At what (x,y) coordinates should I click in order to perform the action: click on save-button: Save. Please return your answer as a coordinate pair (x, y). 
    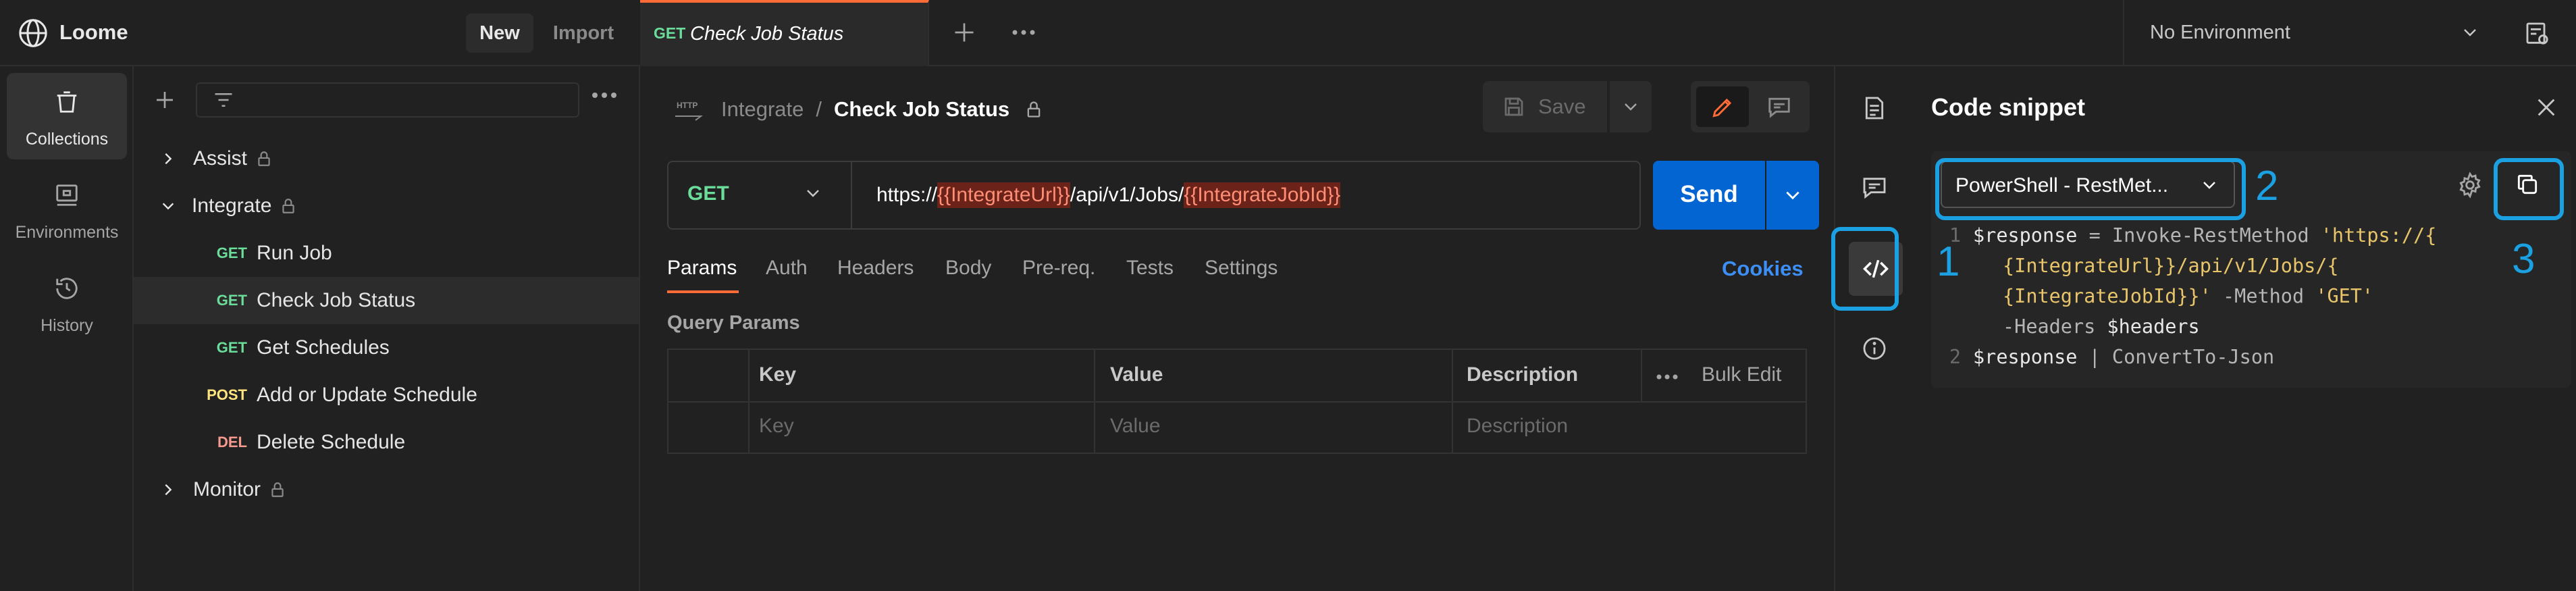
    Looking at the image, I should click on (1545, 106).